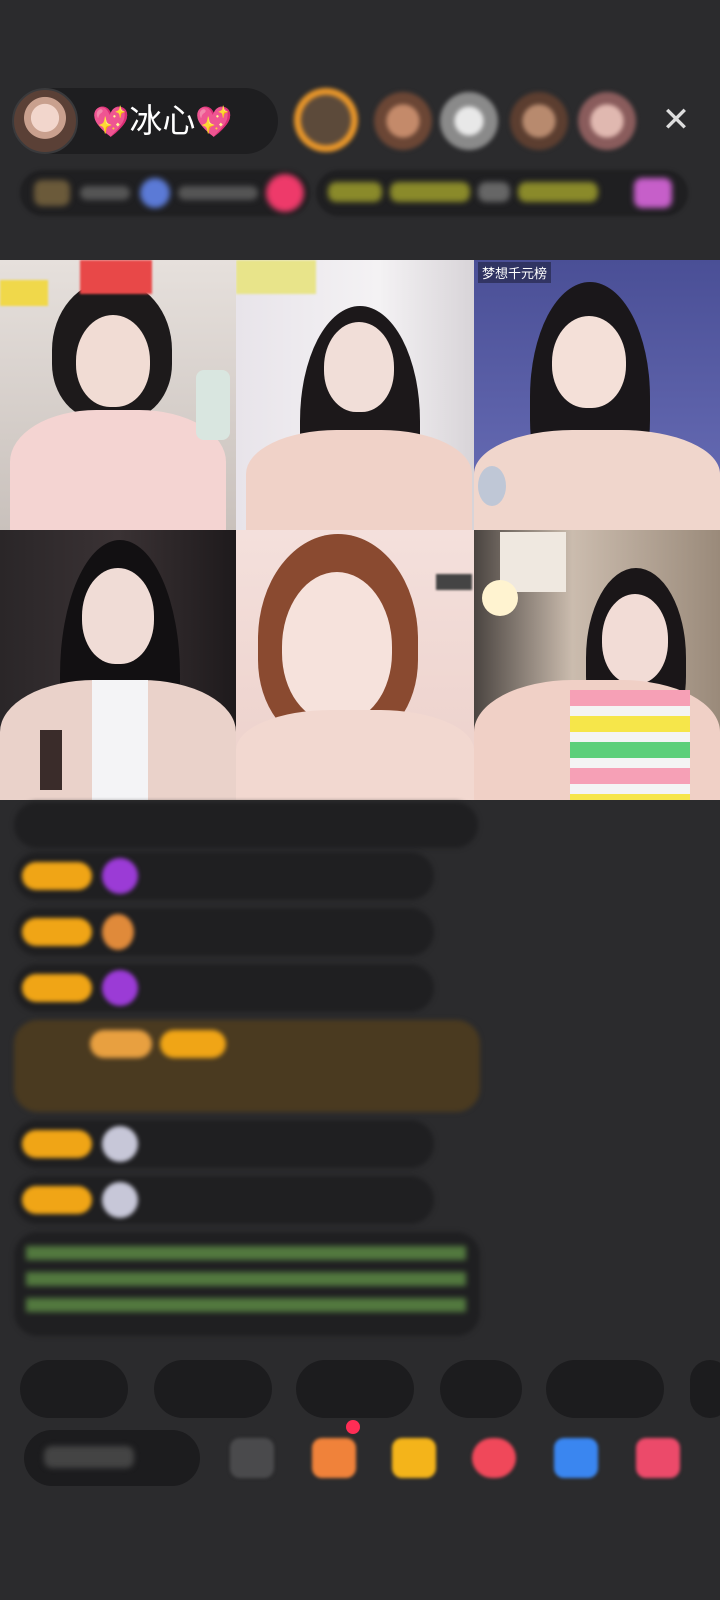 The height and width of the screenshot is (1600, 720). What do you see at coordinates (155, 193) in the screenshot?
I see `badge-icon` at bounding box center [155, 193].